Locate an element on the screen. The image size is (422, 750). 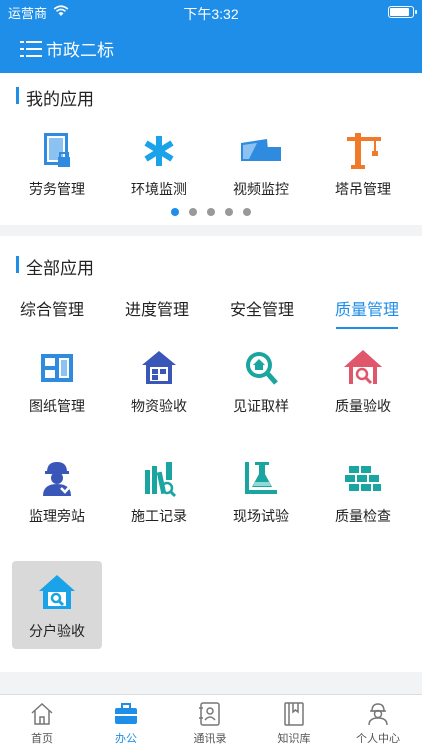
crane-icon is located at coordinates (364, 151).